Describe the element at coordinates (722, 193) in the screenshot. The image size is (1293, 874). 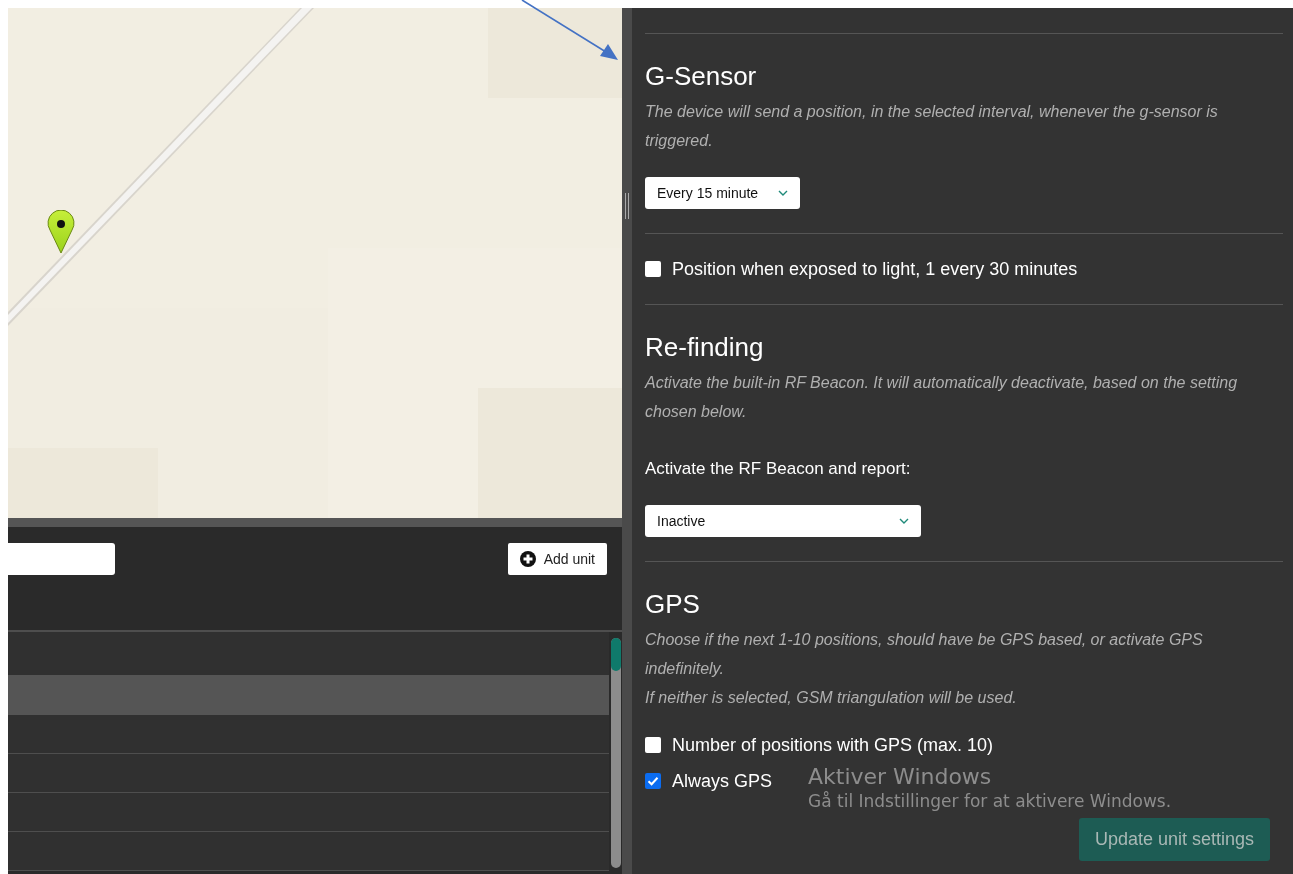
I see `dropdown-select: Every 15 minute` at that location.